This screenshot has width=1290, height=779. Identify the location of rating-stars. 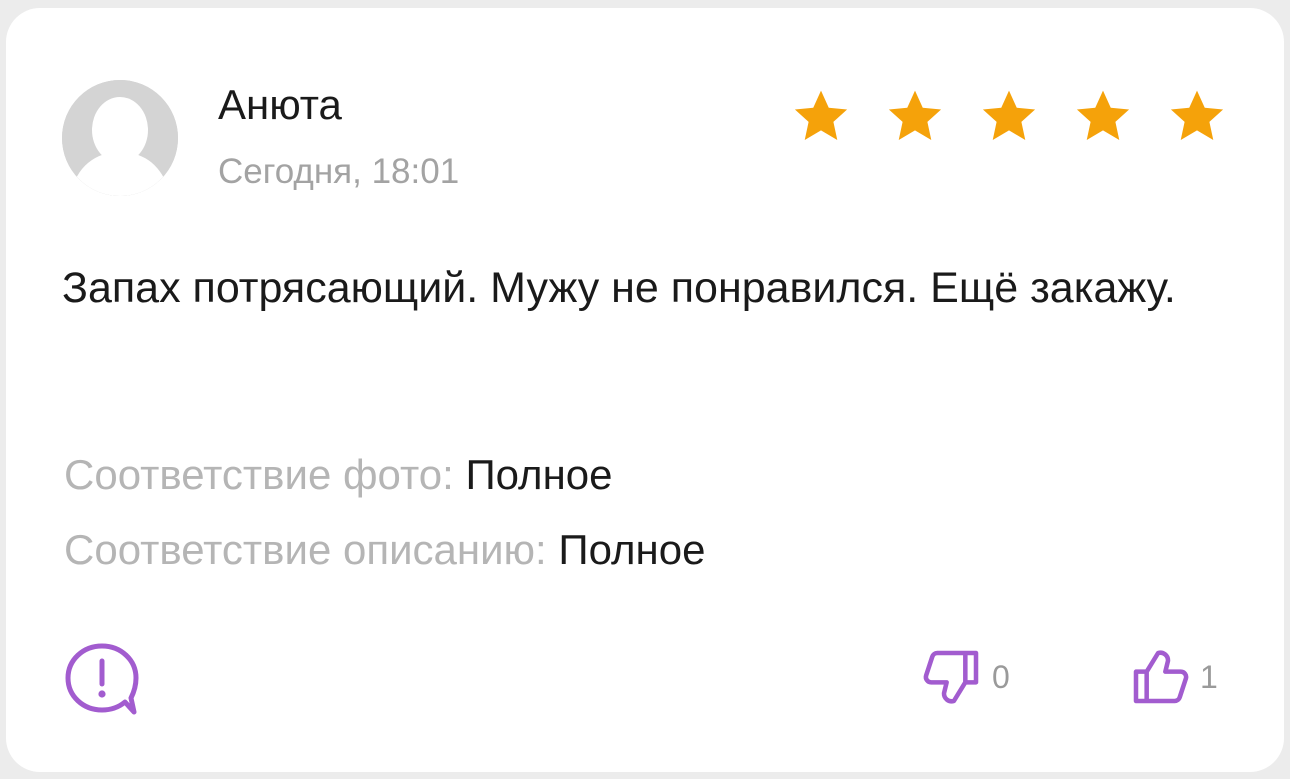
(1009, 119).